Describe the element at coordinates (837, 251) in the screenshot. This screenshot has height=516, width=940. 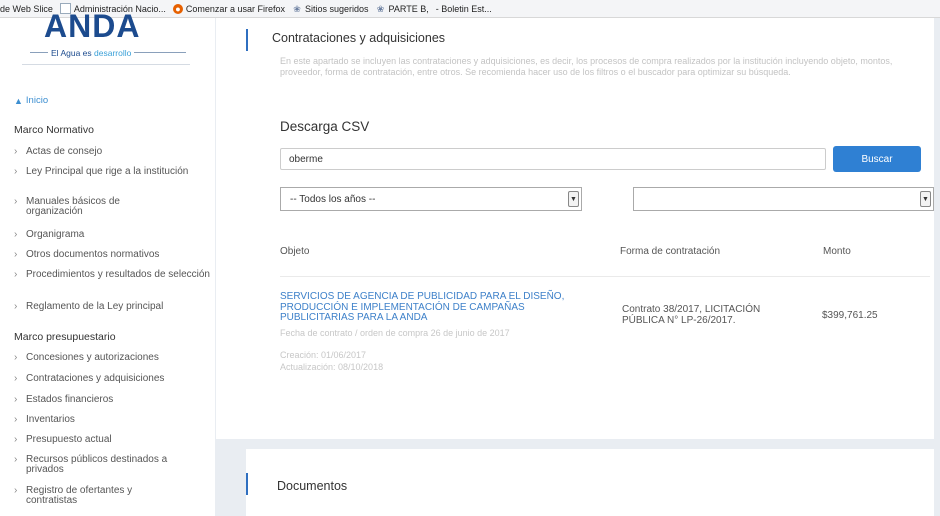
I see `column-header-monto: Monto` at that location.